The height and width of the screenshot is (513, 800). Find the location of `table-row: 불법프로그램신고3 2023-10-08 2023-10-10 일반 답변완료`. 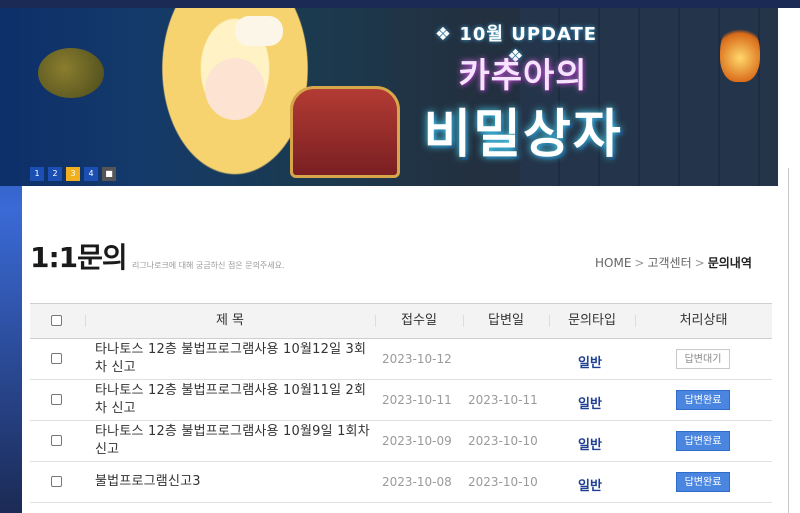

table-row: 불법프로그램신고3 2023-10-08 2023-10-10 일반 답변완료 is located at coordinates (401, 482).